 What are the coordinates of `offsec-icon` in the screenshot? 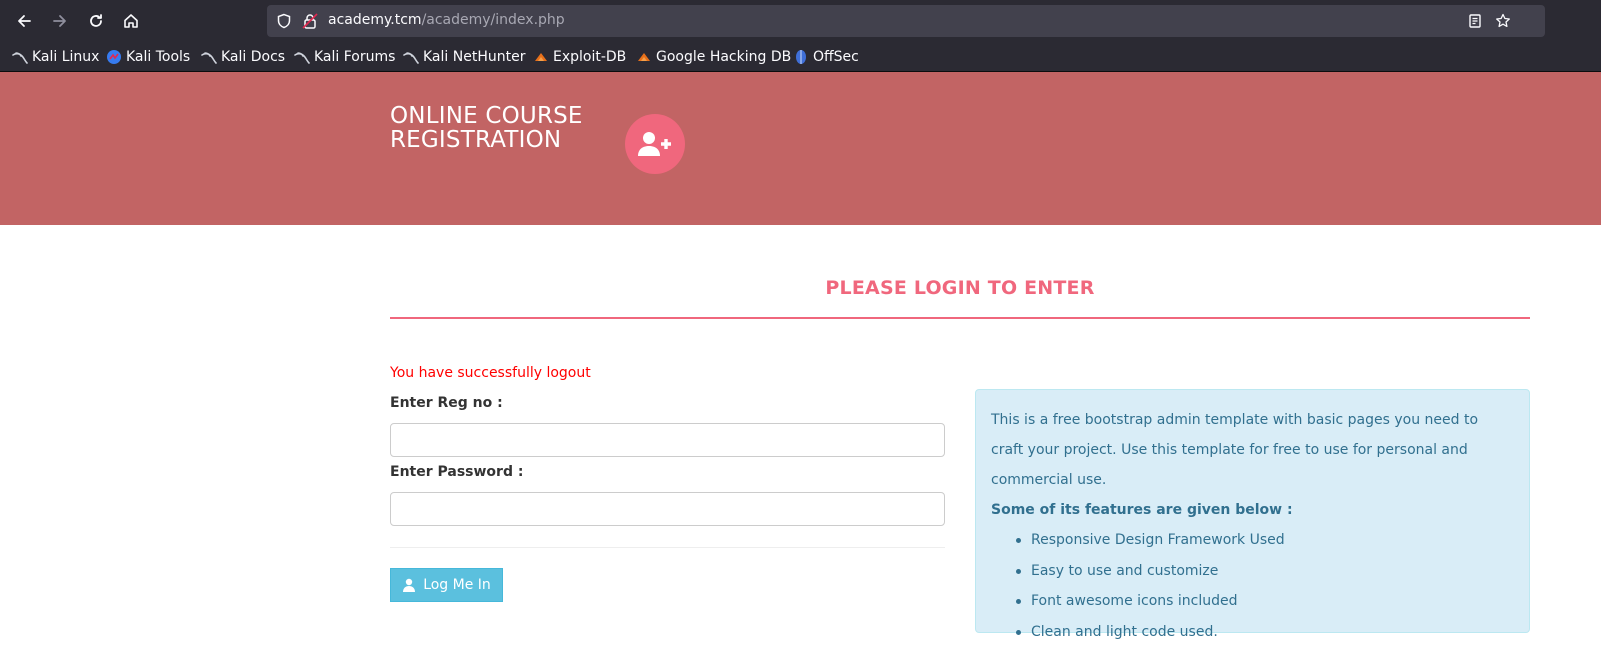 It's located at (801, 57).